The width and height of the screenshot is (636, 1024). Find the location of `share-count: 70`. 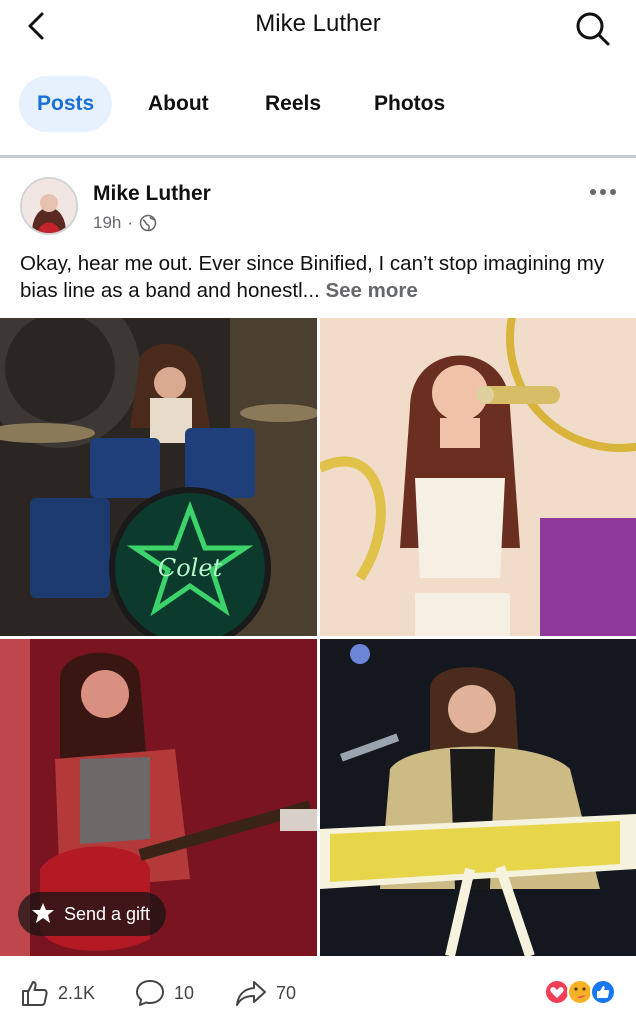

share-count: 70 is located at coordinates (286, 992).